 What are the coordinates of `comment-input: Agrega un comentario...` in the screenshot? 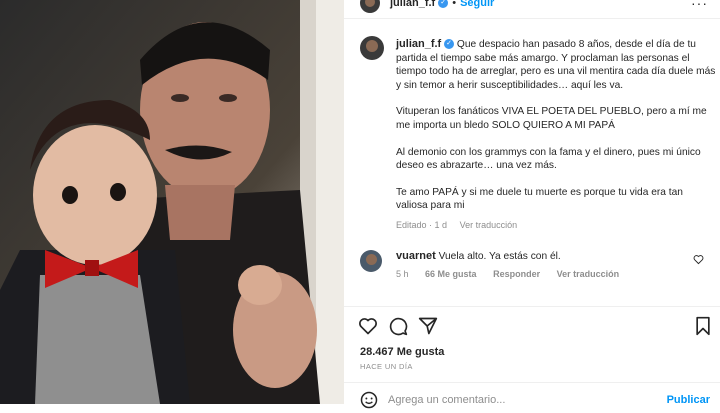 It's located at (446, 400).